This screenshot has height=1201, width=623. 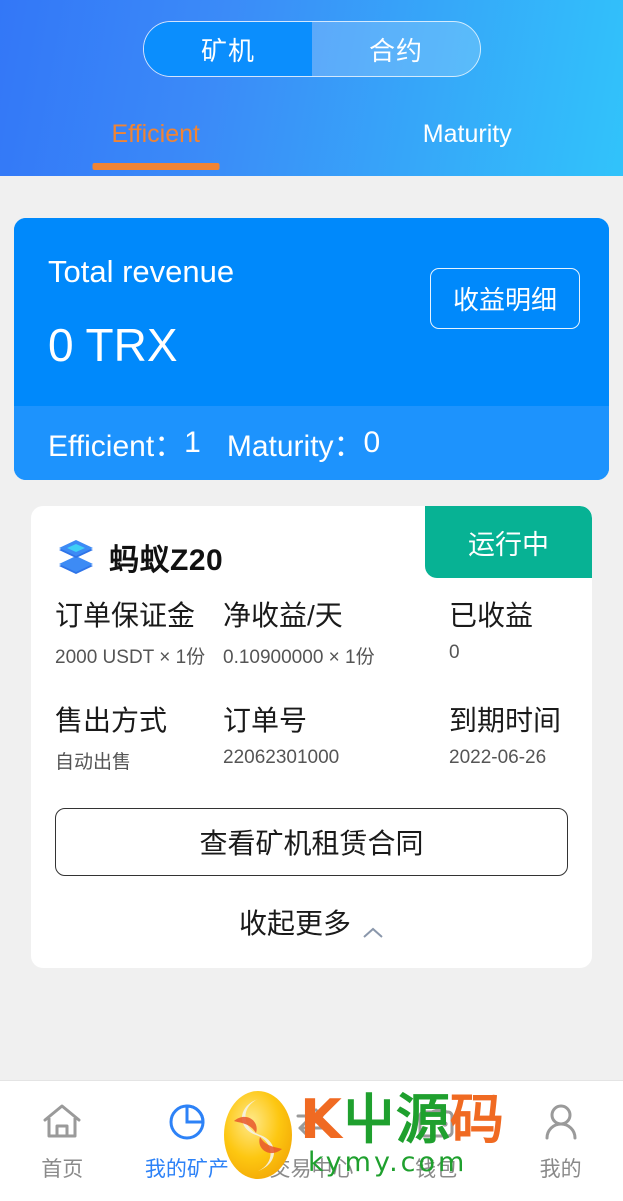 I want to click on tab-my-mining: 我的矿产, so click(x=187, y=1141).